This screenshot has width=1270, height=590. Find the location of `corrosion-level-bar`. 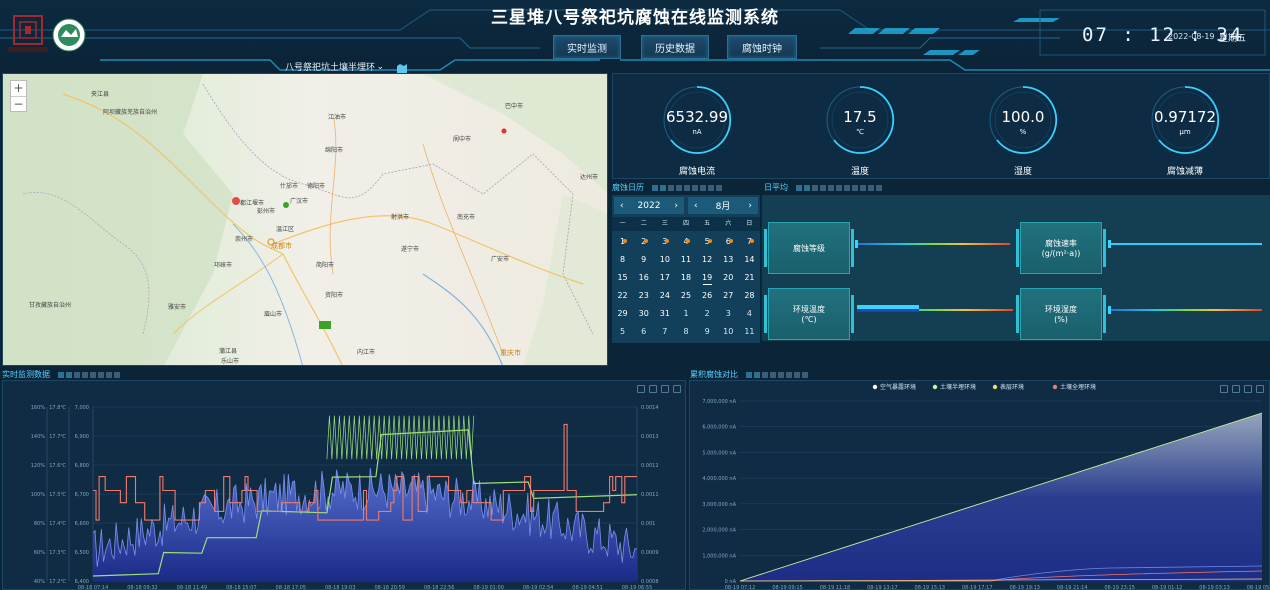

corrosion-level-bar is located at coordinates (932, 244).